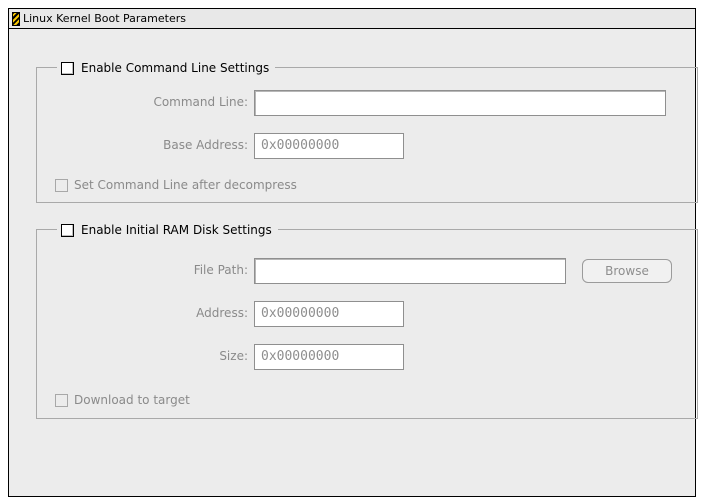  Describe the element at coordinates (104, 18) in the screenshot. I see `window-title: Linux Kernel Boot Parameters` at that location.